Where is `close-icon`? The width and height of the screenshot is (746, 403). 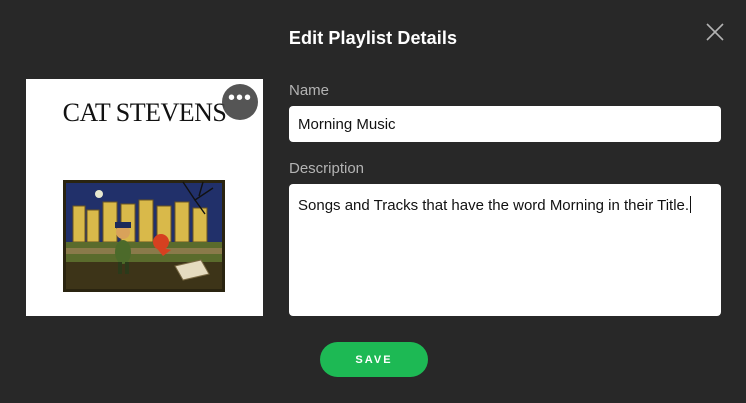
close-icon is located at coordinates (715, 32).